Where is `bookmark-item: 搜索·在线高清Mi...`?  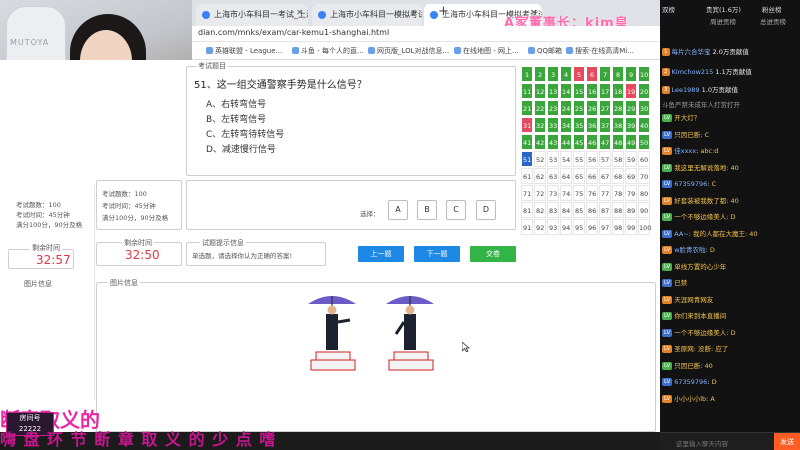 bookmark-item: 搜索·在线高清Mi... is located at coordinates (600, 51).